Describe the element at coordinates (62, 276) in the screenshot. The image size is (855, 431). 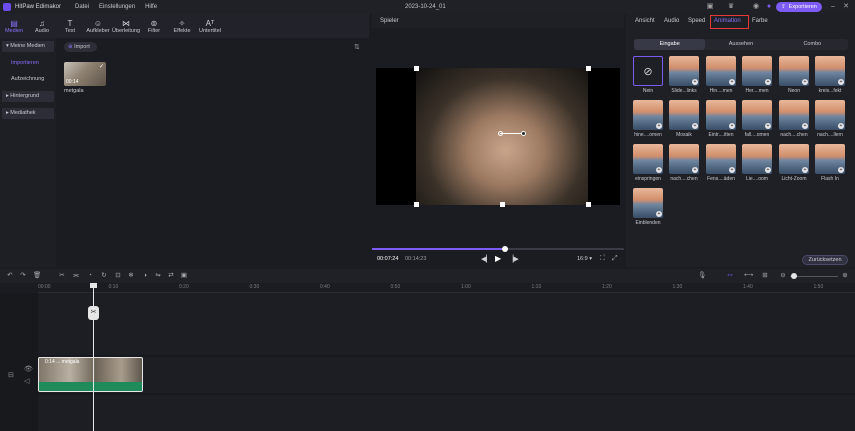
I see `split-icon: ✂` at that location.